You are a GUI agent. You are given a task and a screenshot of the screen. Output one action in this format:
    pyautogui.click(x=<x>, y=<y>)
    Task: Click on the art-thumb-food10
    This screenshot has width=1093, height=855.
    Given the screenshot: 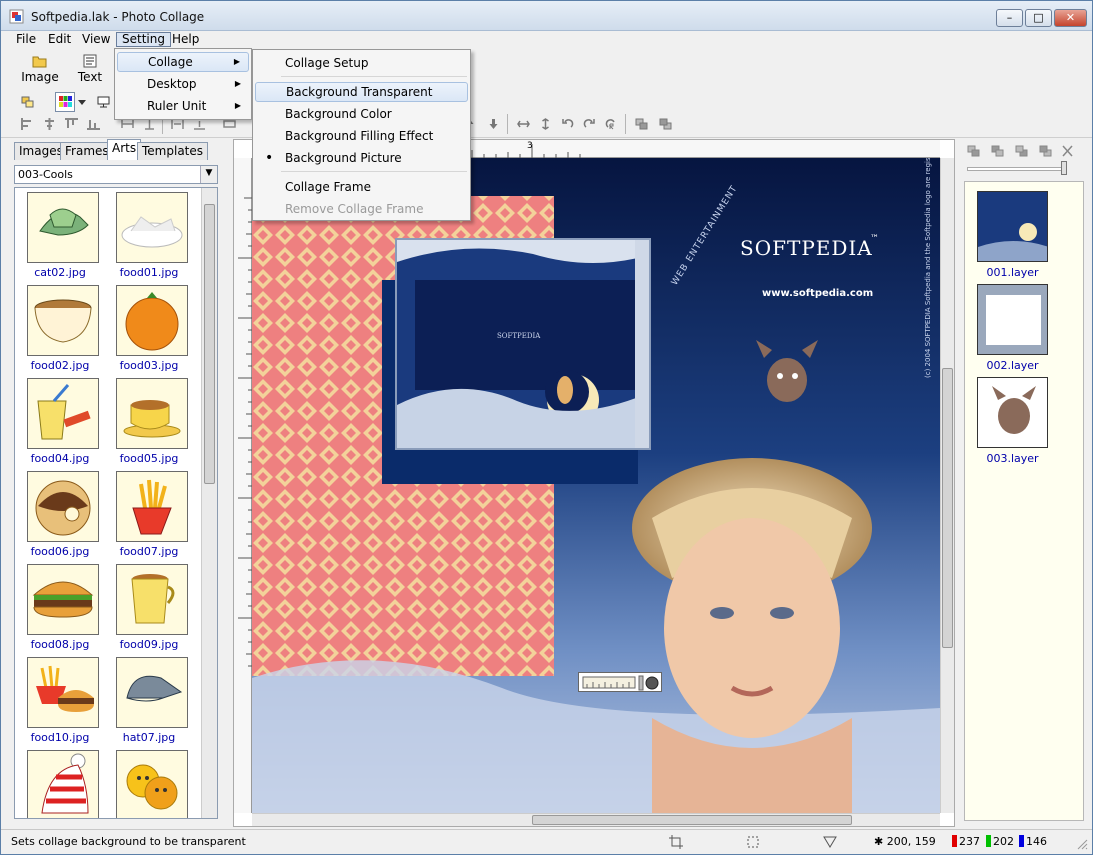 What is the action you would take?
    pyautogui.click(x=63, y=692)
    